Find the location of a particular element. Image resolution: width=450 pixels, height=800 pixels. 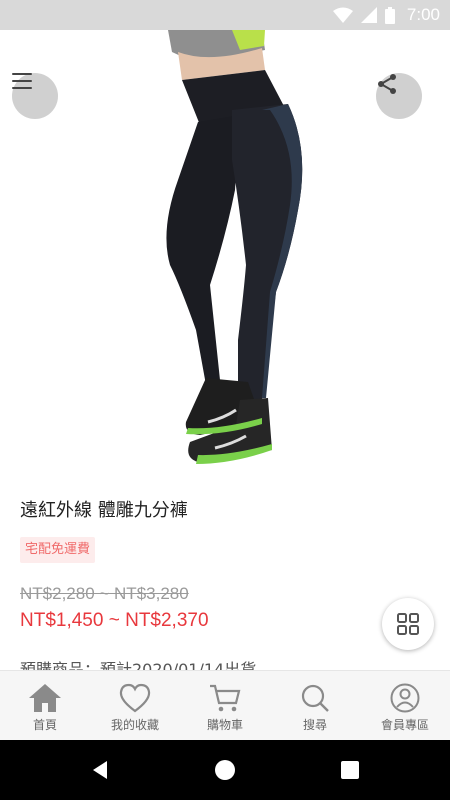

heart-icon is located at coordinates (135, 698).